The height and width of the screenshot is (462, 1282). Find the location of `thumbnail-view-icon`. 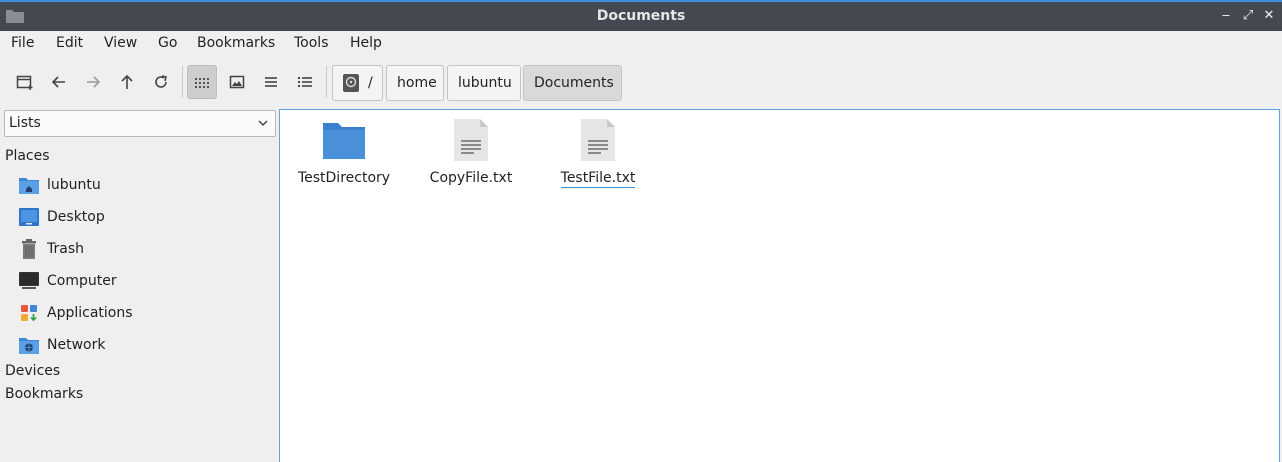

thumbnail-view-icon is located at coordinates (237, 82).